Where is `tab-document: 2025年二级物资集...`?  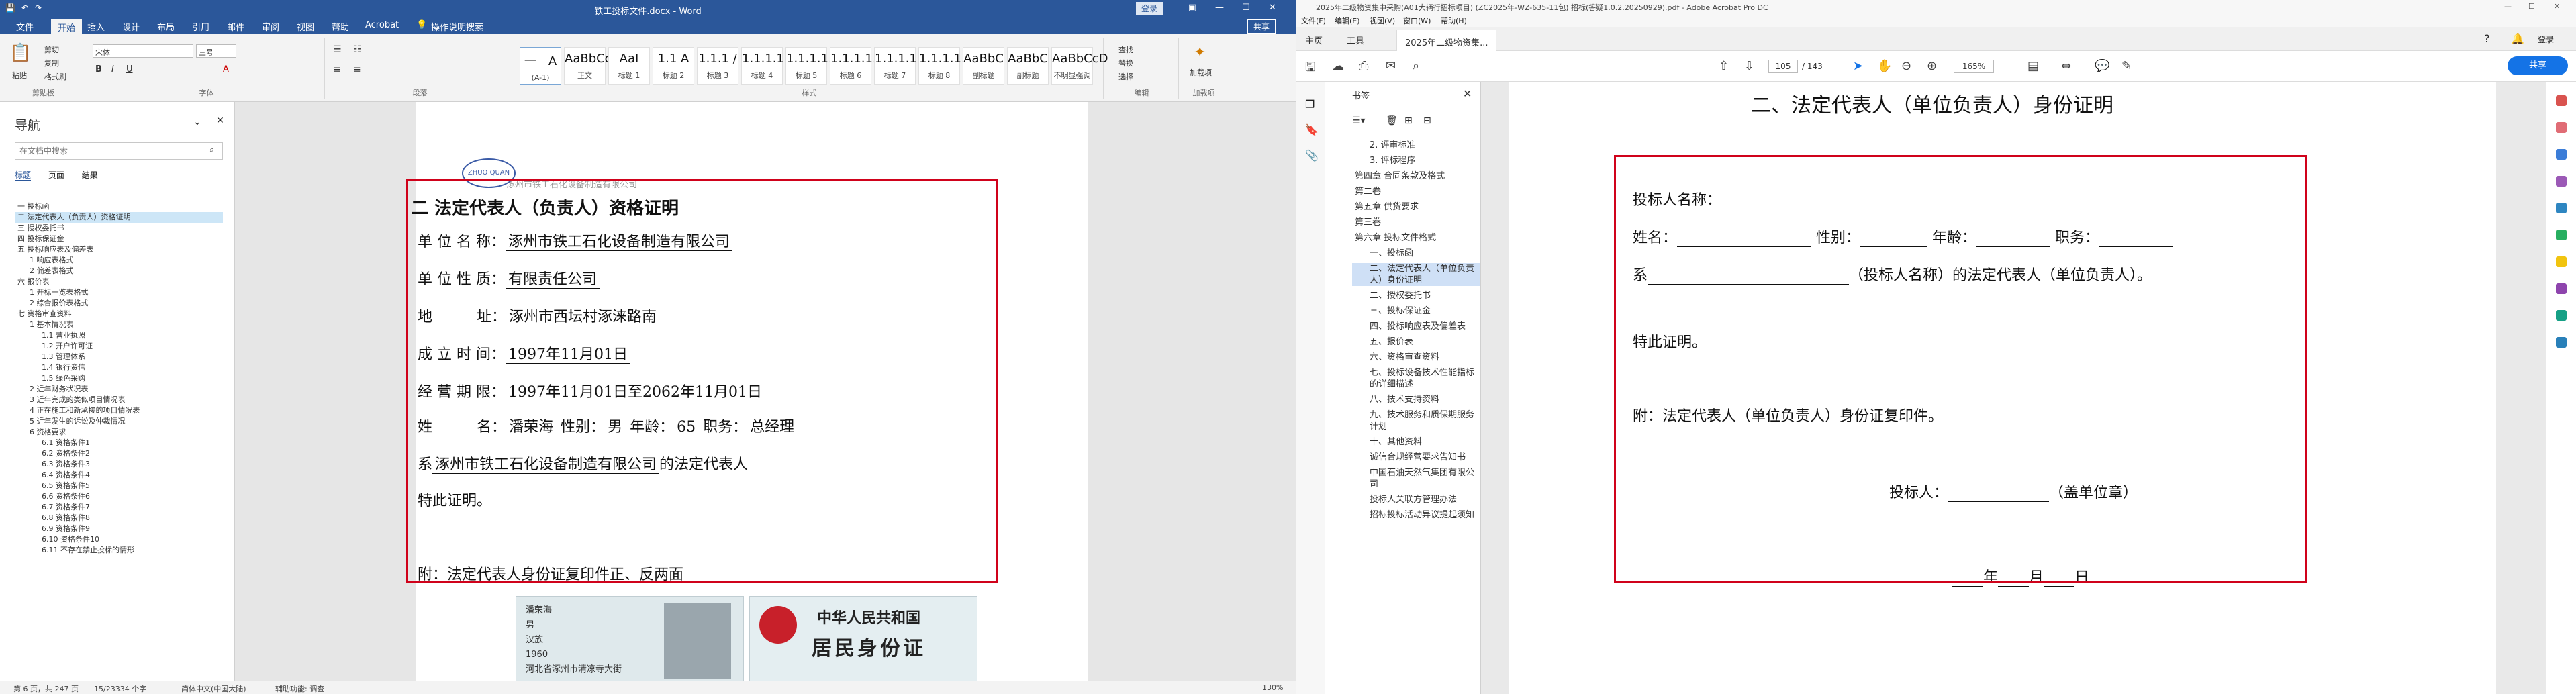
tab-document: 2025年二级物资集... is located at coordinates (1446, 40).